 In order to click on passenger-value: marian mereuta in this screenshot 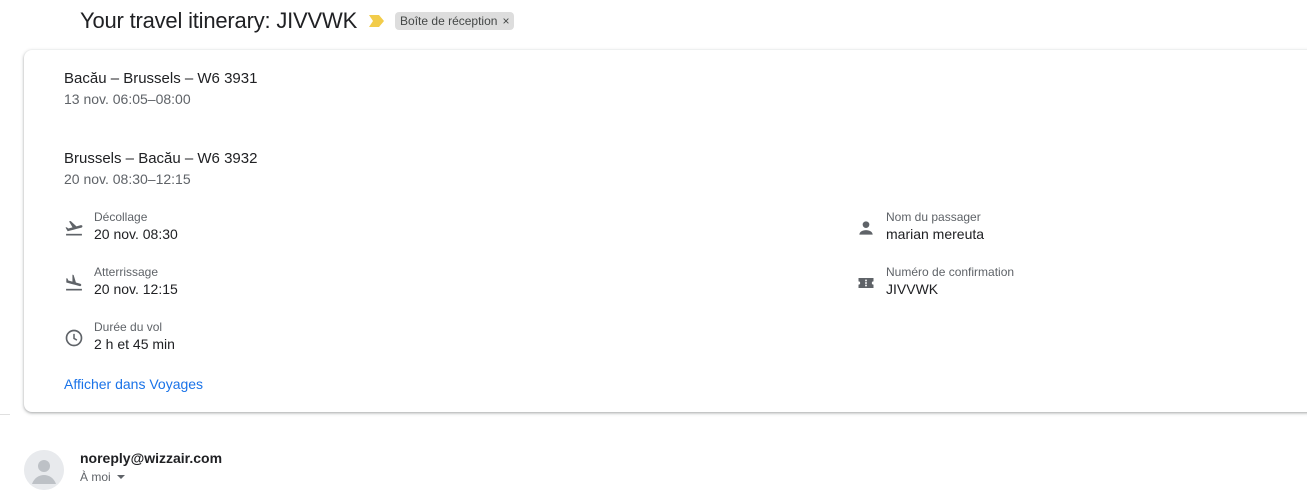, I will do `click(935, 234)`.